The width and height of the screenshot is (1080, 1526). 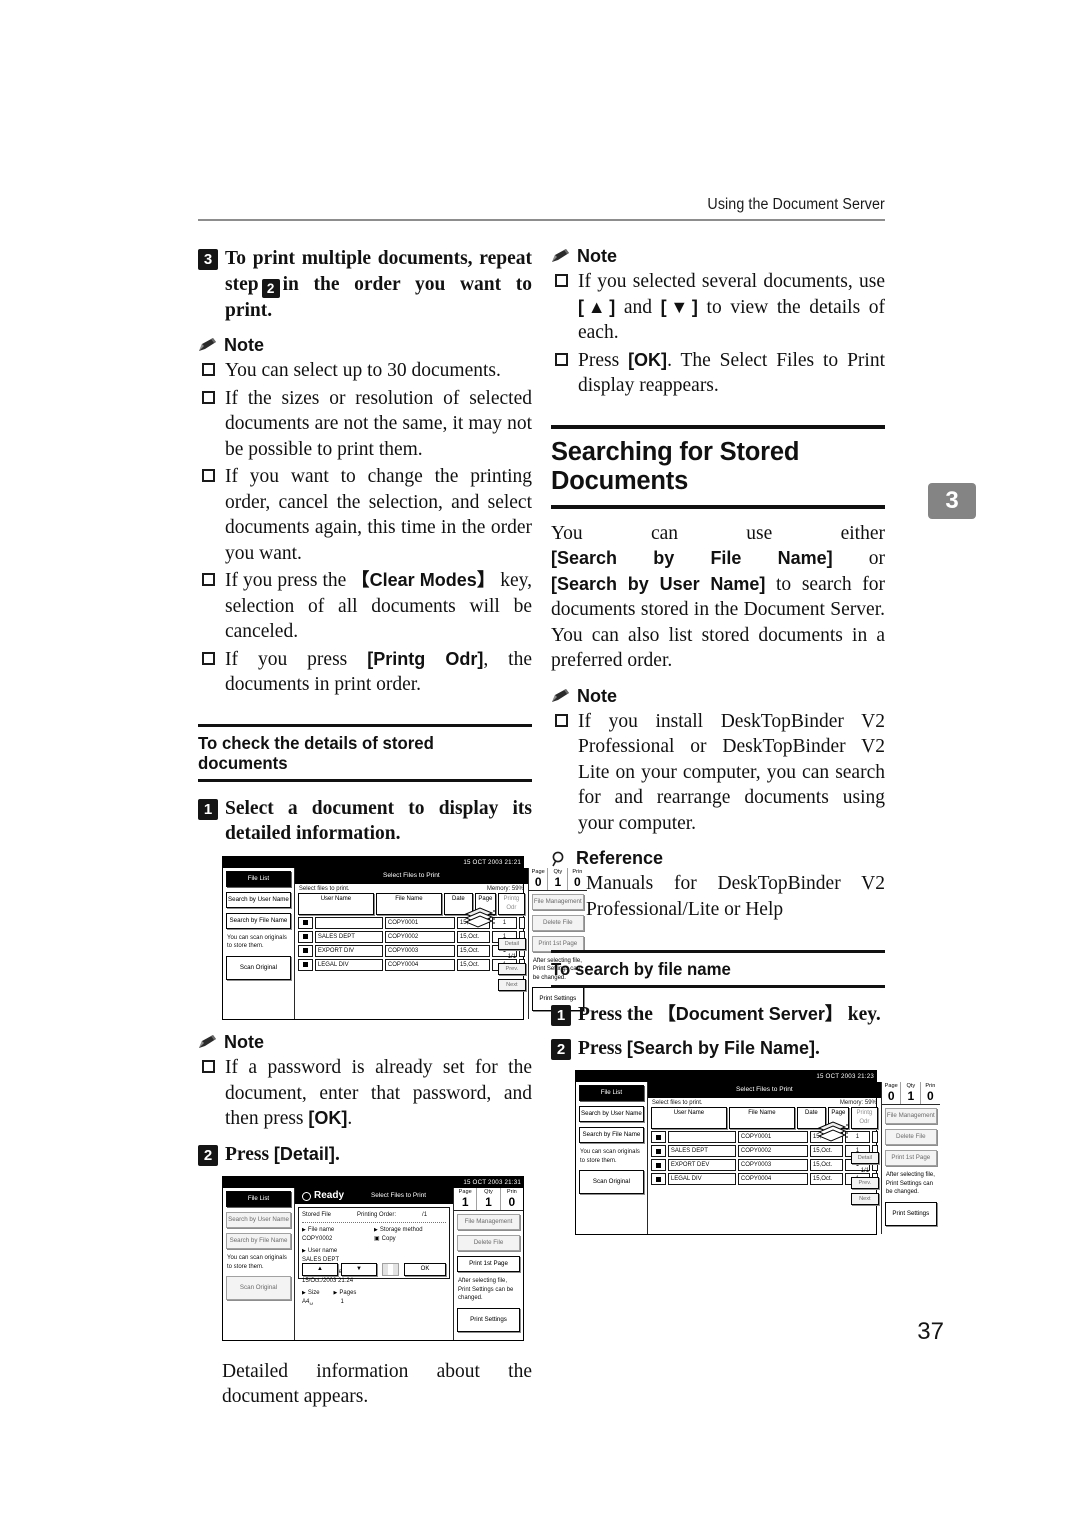 I want to click on figure-search-statusbar: 15 OCT 2003 21:23, so click(x=726, y=1076).